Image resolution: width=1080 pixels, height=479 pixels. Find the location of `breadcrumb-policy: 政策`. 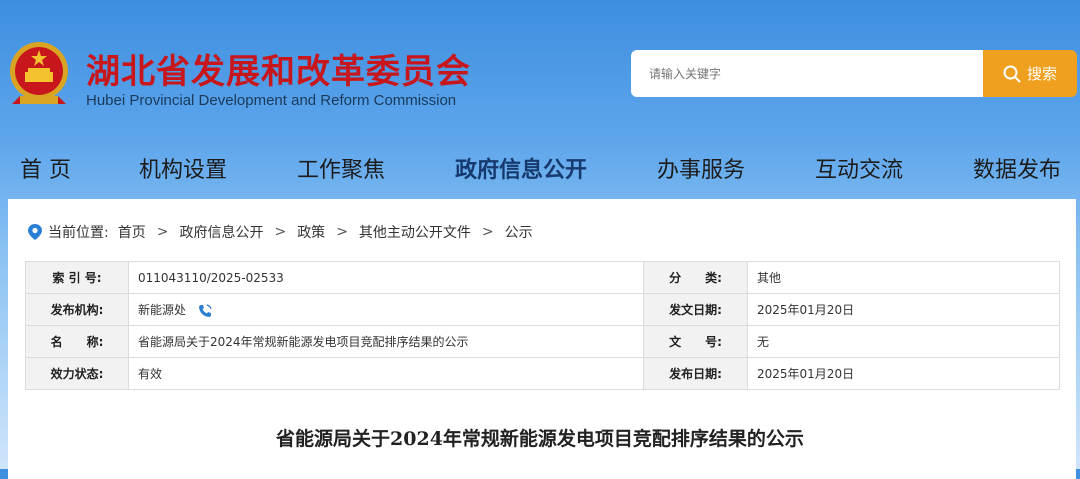

breadcrumb-policy: 政策 is located at coordinates (311, 232).